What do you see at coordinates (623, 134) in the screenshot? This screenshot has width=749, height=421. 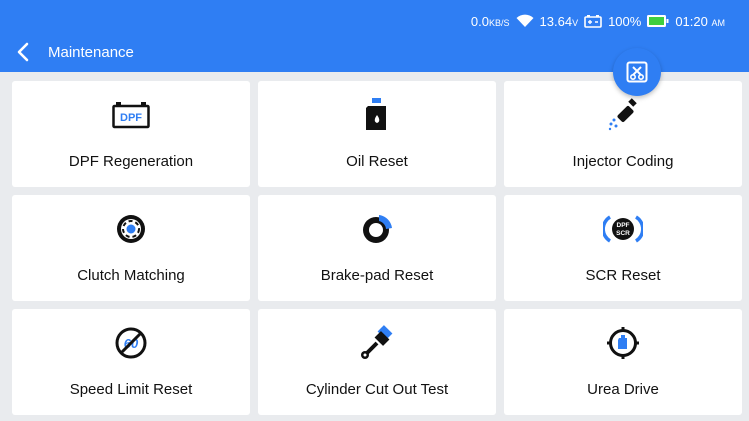 I see `tile-injector-coding: Injector Coding` at bounding box center [623, 134].